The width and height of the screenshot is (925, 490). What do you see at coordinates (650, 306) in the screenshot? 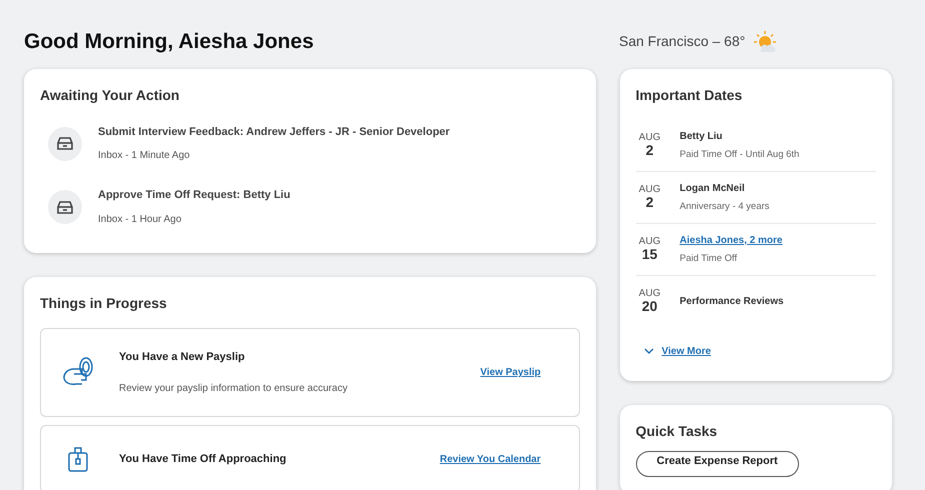
I see `date-day: 20` at bounding box center [650, 306].